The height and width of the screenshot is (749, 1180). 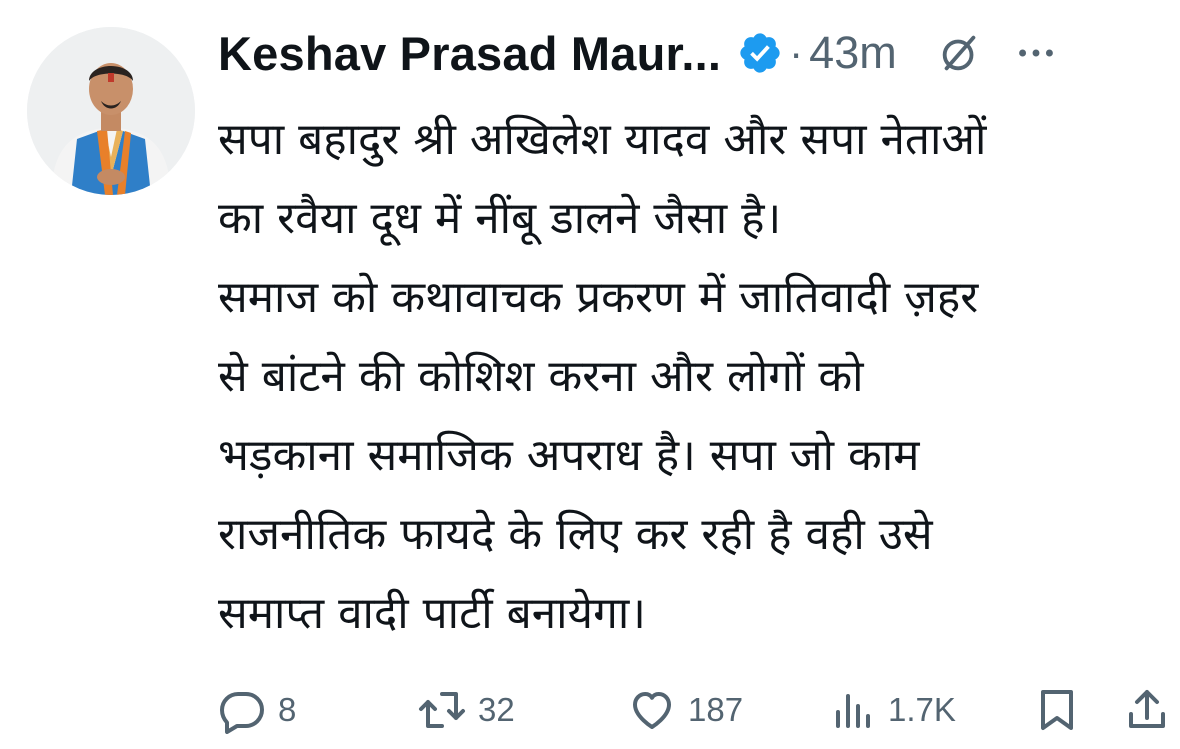 What do you see at coordinates (442, 710) in the screenshot?
I see `repost-icon` at bounding box center [442, 710].